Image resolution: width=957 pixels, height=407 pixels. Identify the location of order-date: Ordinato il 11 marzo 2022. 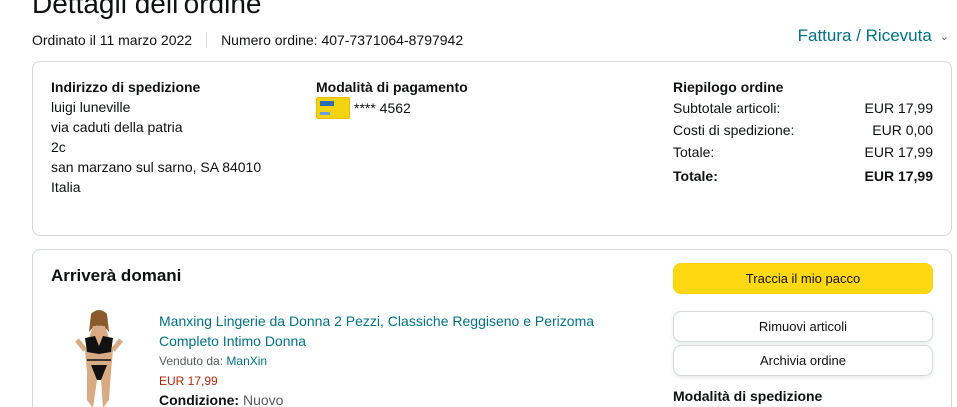
(112, 40).